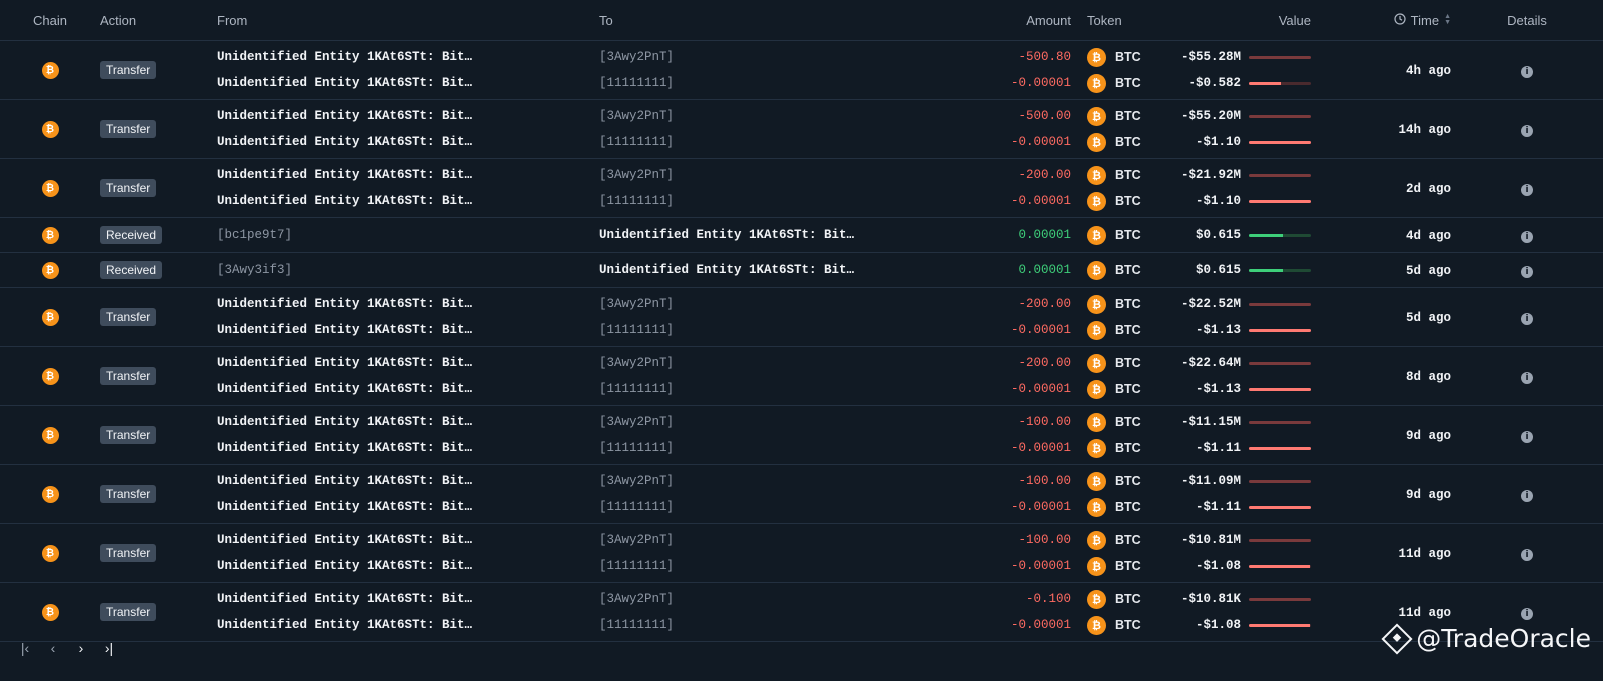  What do you see at coordinates (997, 435) in the screenshot?
I see `amount-cell: -100.00 -0.00001` at bounding box center [997, 435].